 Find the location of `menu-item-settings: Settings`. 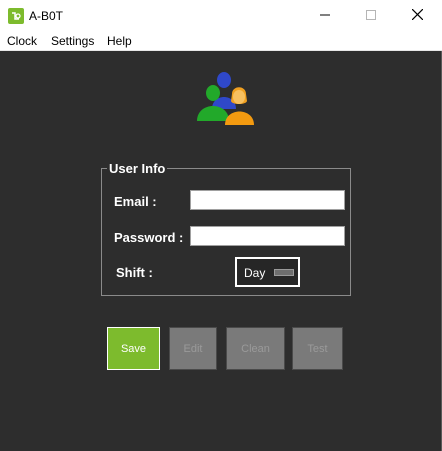

menu-item-settings: Settings is located at coordinates (72, 41).